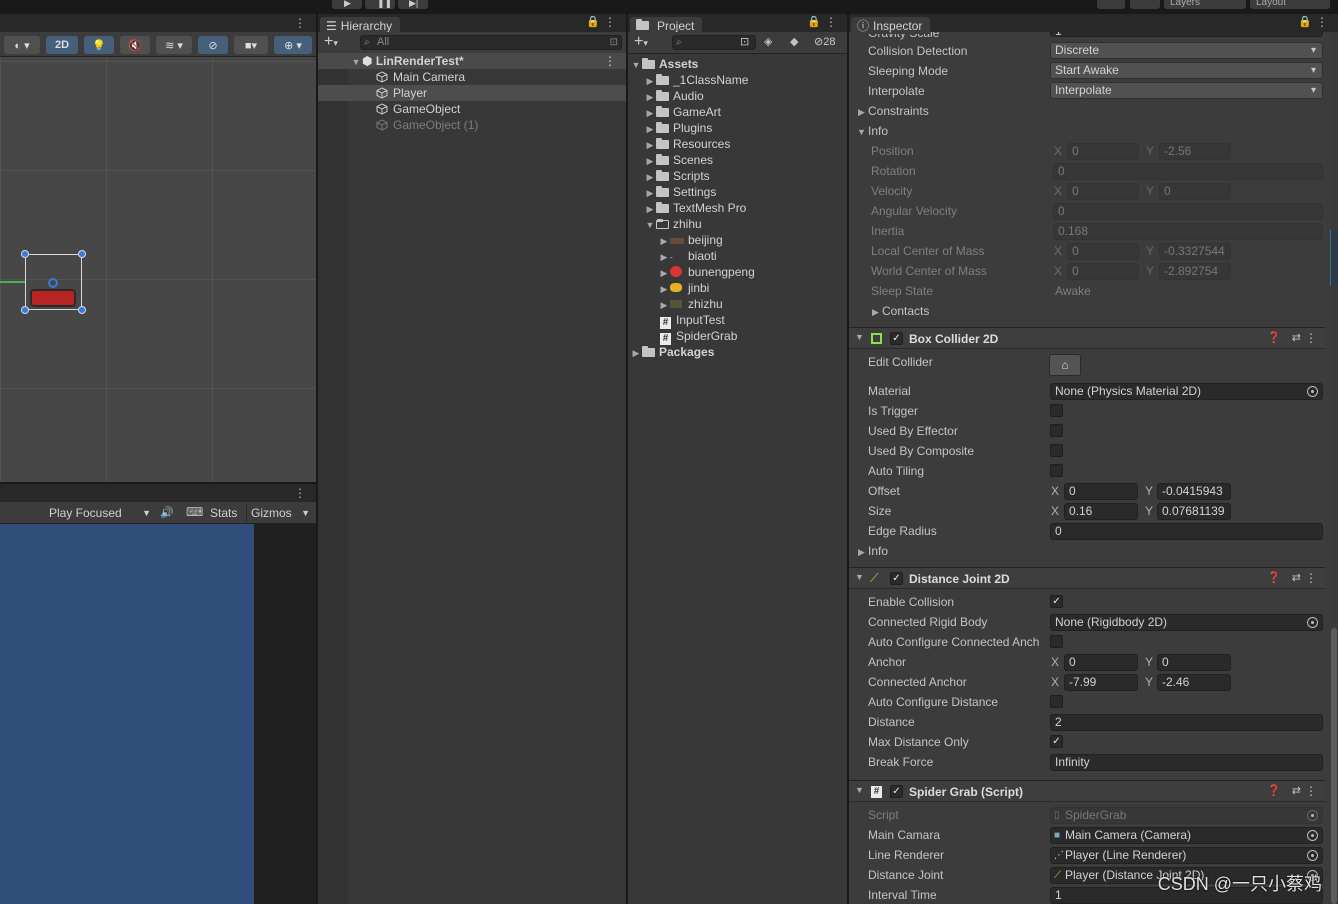  What do you see at coordinates (672, 352) in the screenshot?
I see `packages-folder: ▶ Packages` at bounding box center [672, 352].